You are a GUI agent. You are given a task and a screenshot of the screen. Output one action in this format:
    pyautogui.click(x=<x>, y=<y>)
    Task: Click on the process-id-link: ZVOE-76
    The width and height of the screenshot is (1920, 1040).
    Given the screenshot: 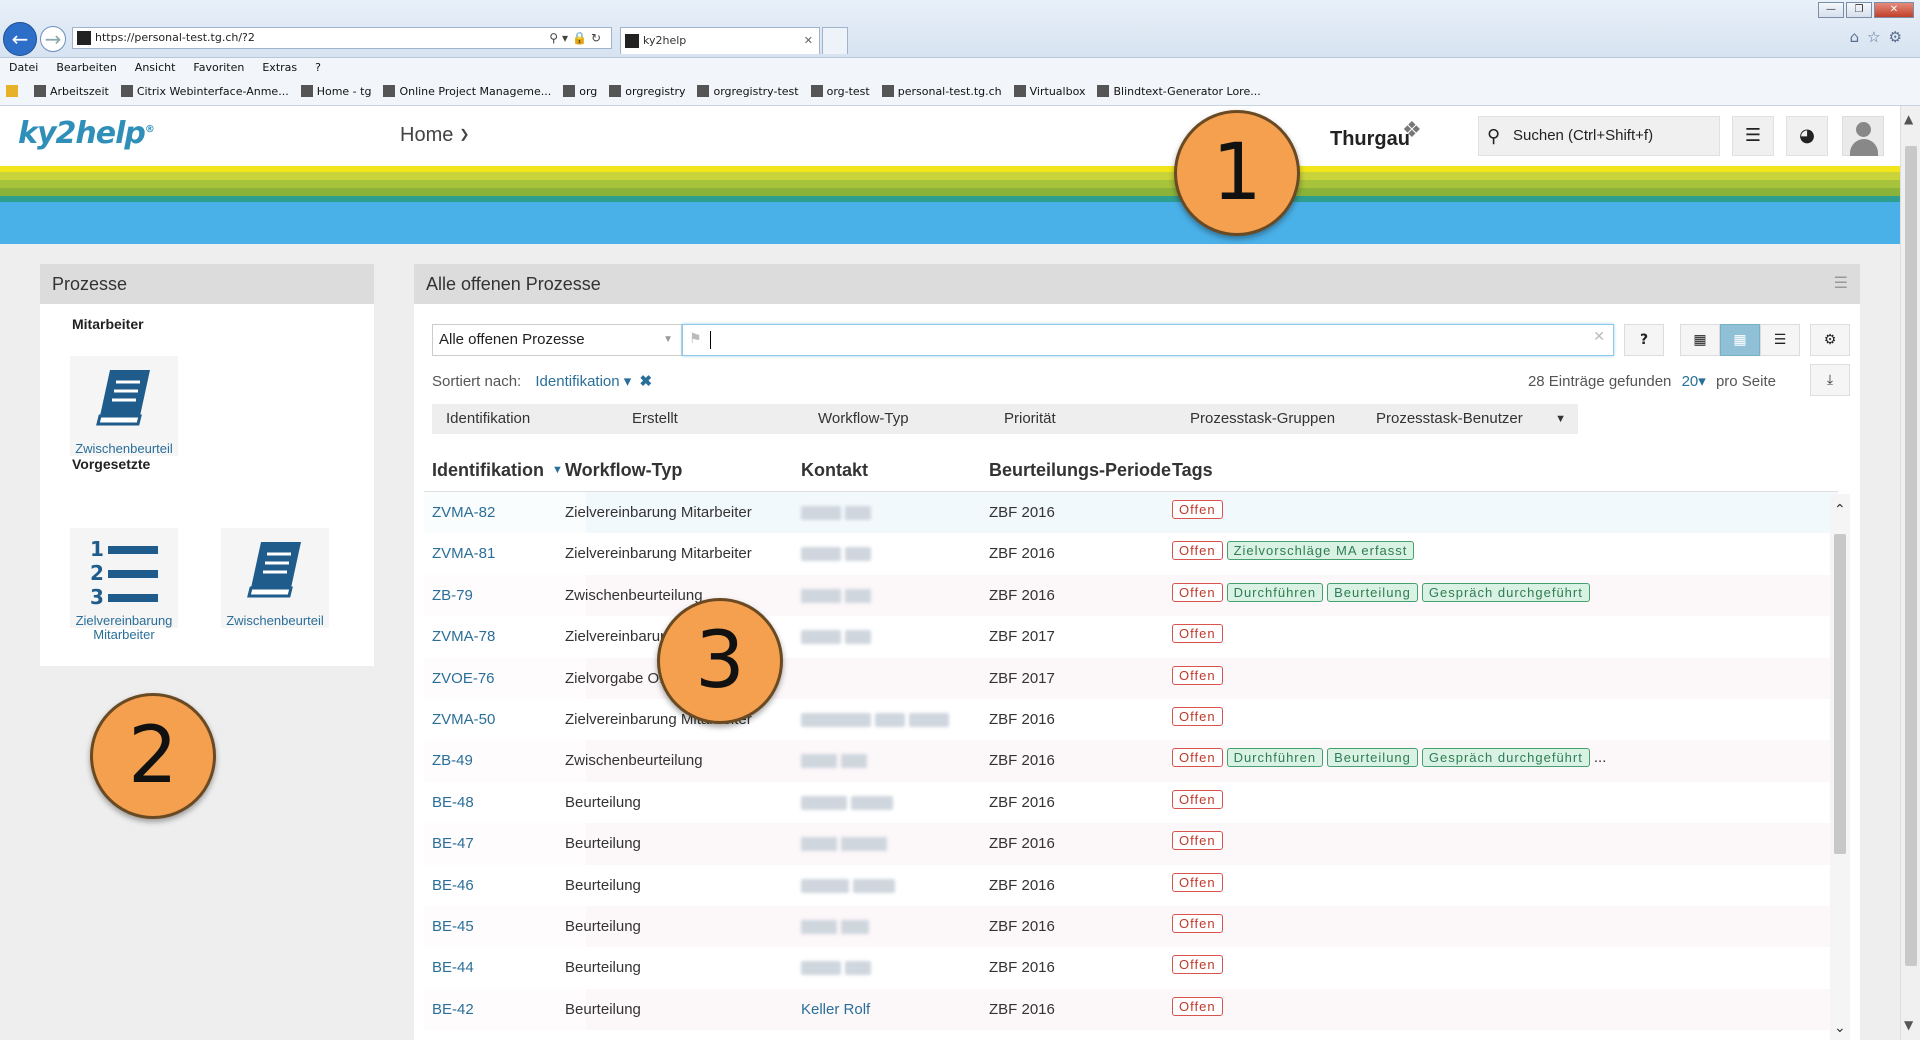 What is the action you would take?
    pyautogui.click(x=463, y=678)
    